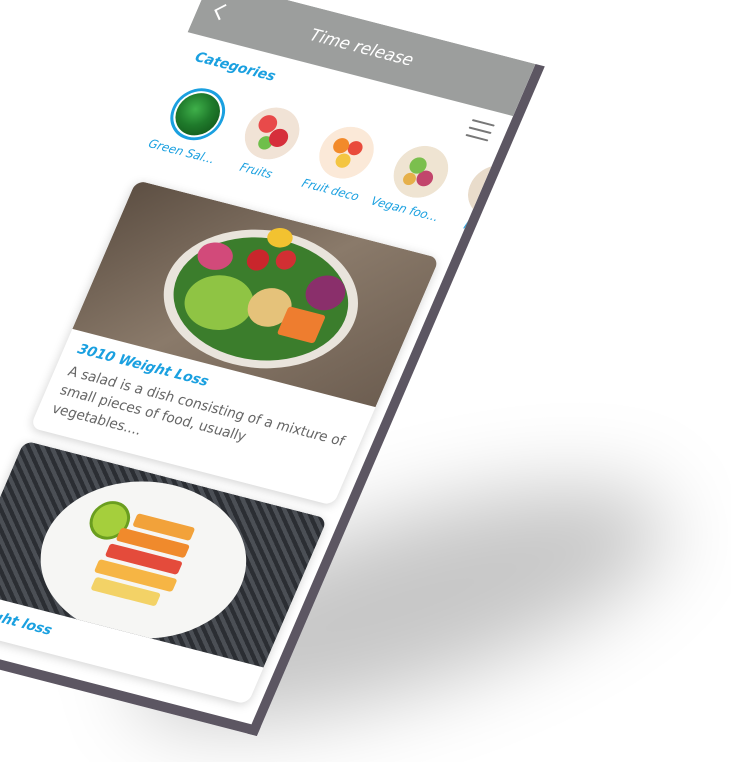 The height and width of the screenshot is (762, 731). I want to click on category-label: Fruits, so click(256, 171).